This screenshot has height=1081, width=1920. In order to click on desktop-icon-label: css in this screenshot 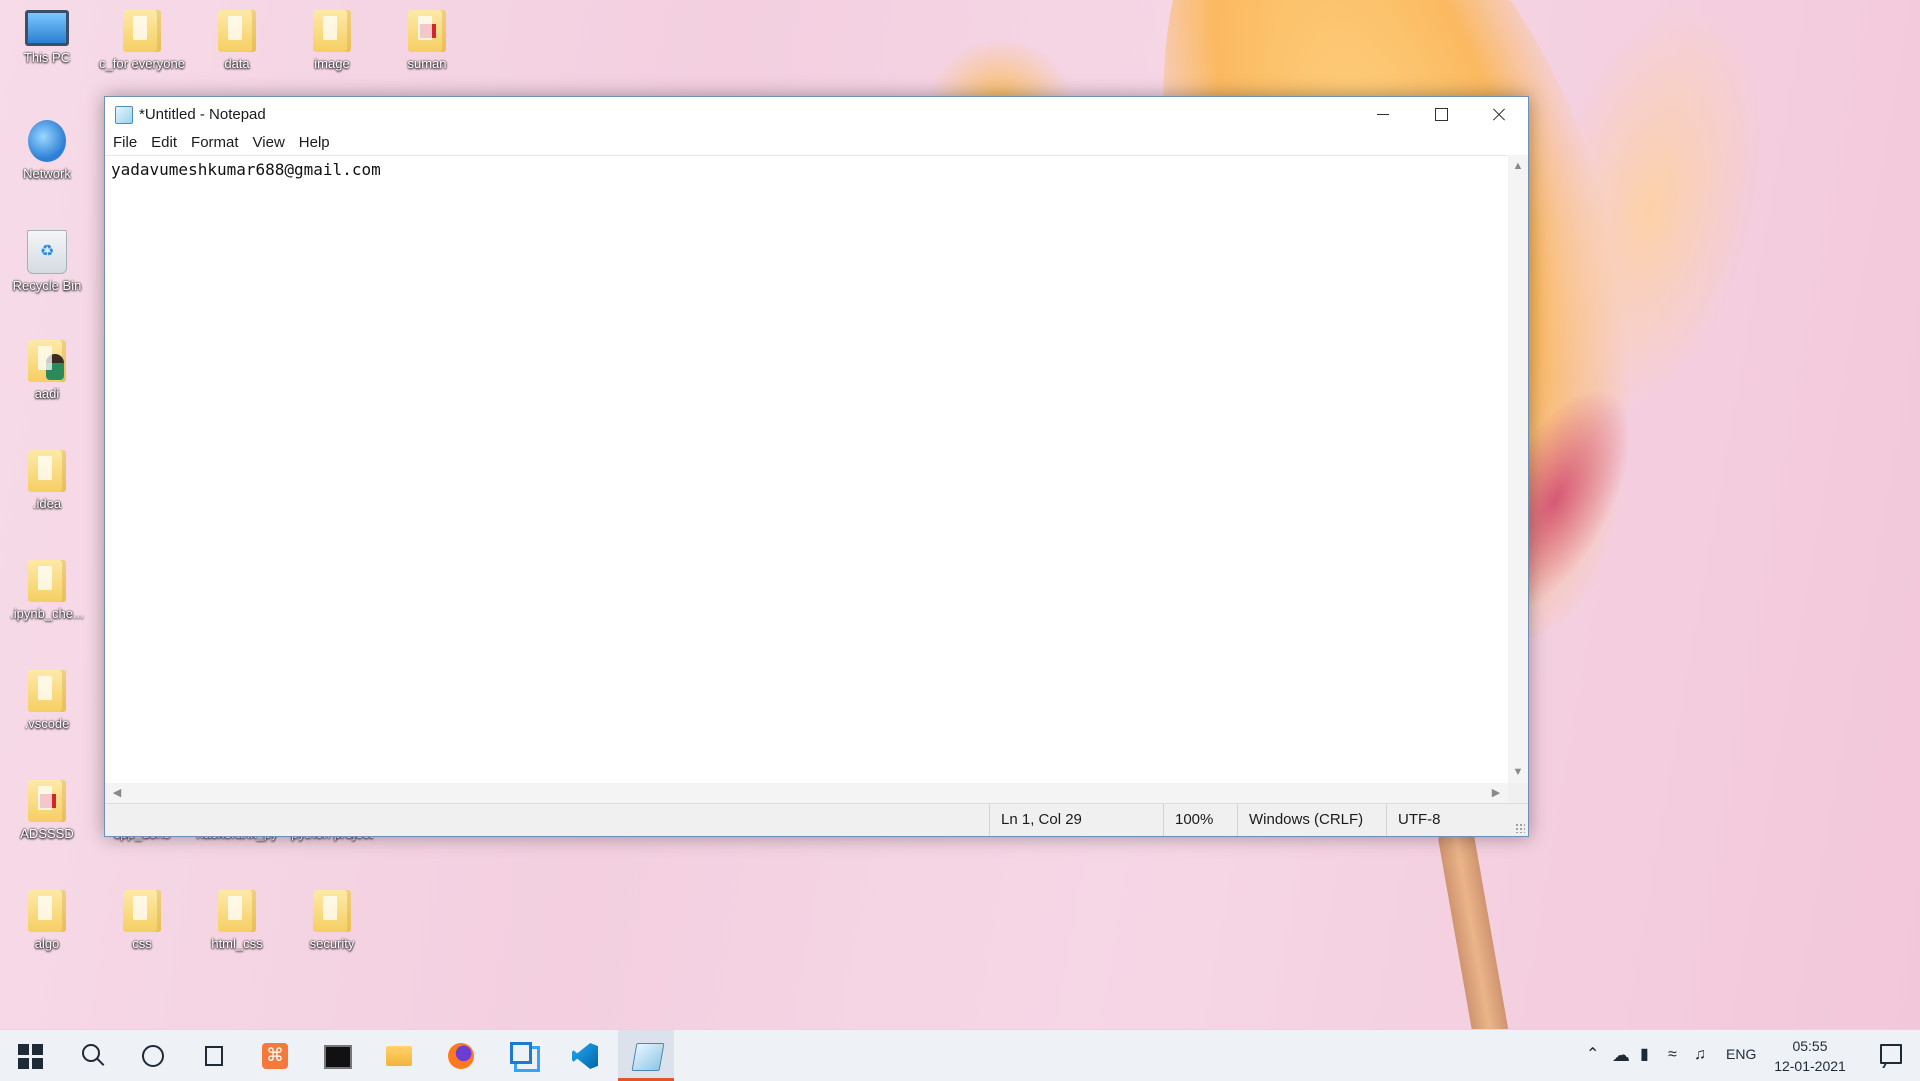, I will do `click(142, 943)`.